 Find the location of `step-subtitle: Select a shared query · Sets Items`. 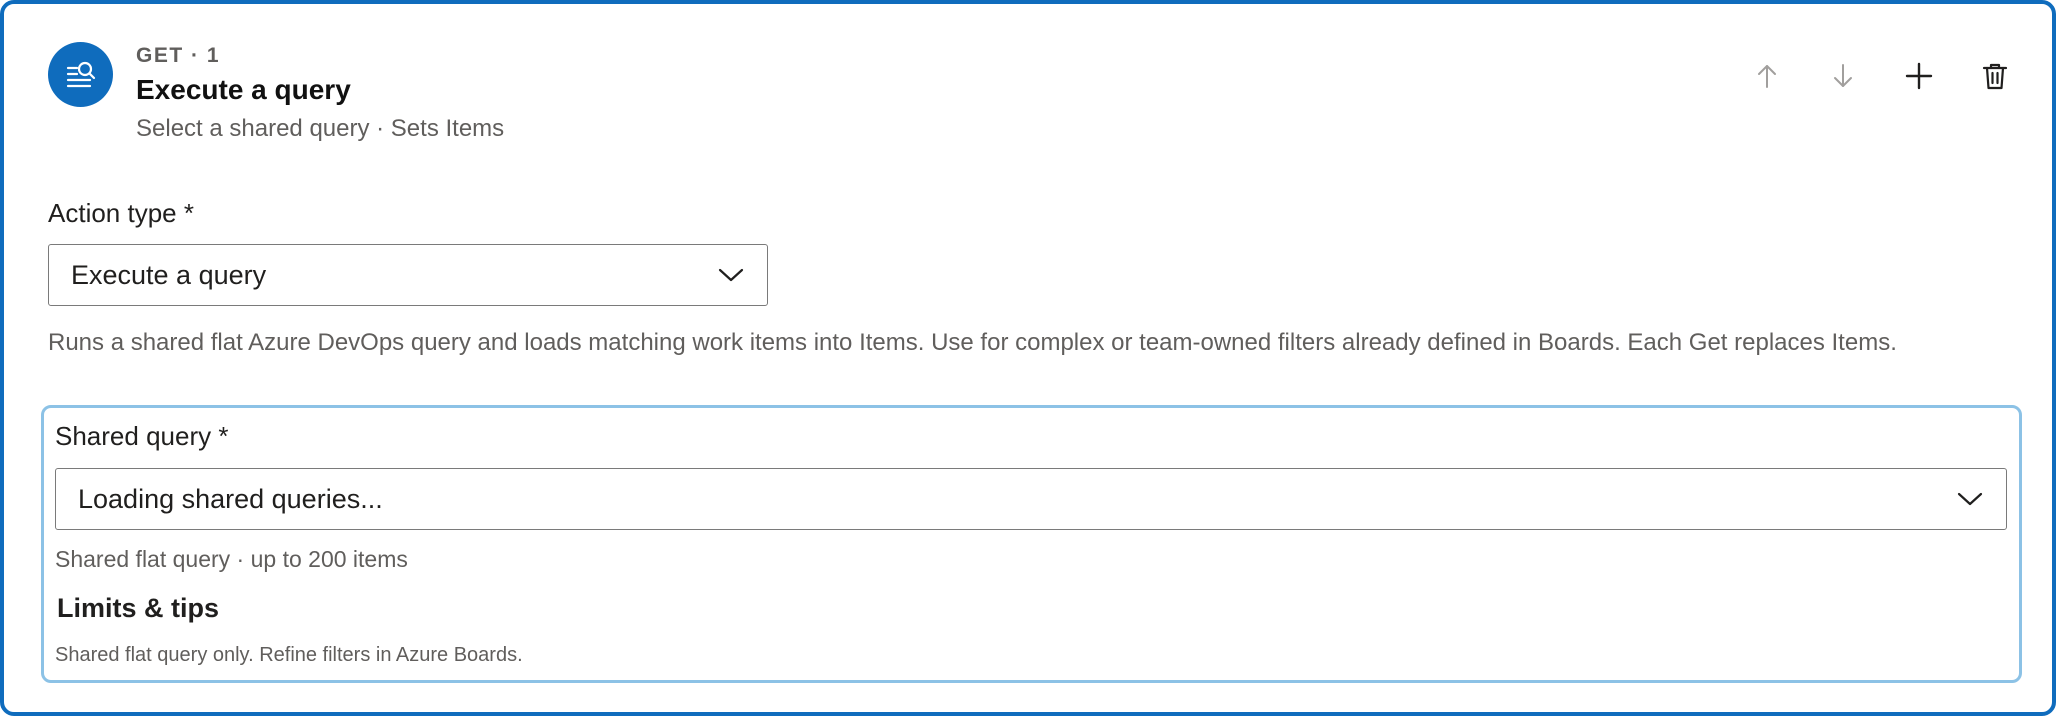

step-subtitle: Select a shared query · Sets Items is located at coordinates (320, 128).